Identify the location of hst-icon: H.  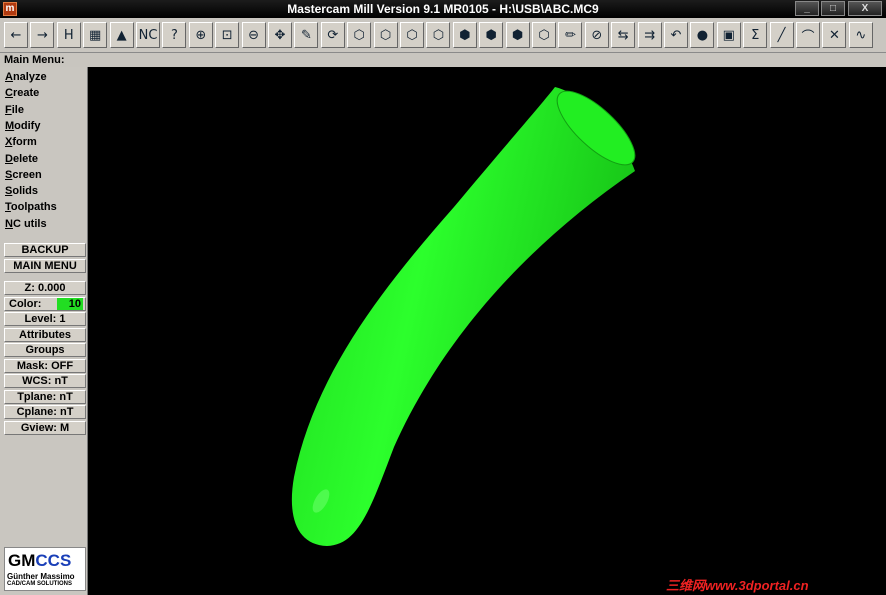
(68, 35).